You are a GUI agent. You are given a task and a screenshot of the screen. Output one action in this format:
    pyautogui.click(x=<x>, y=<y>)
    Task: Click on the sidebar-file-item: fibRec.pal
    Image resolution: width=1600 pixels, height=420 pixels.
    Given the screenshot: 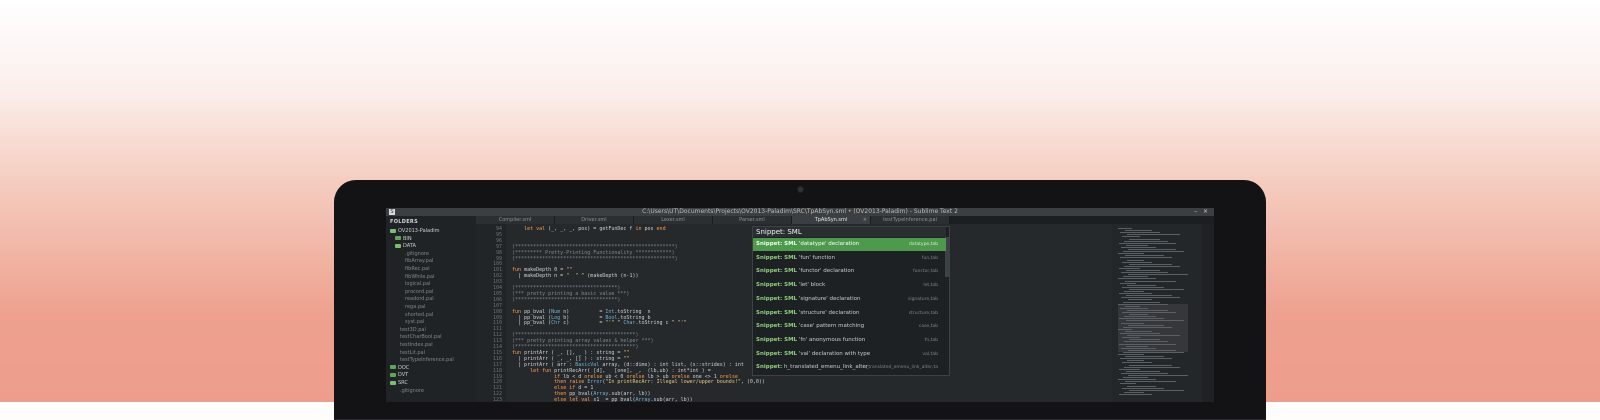 What is the action you would take?
    pyautogui.click(x=417, y=269)
    